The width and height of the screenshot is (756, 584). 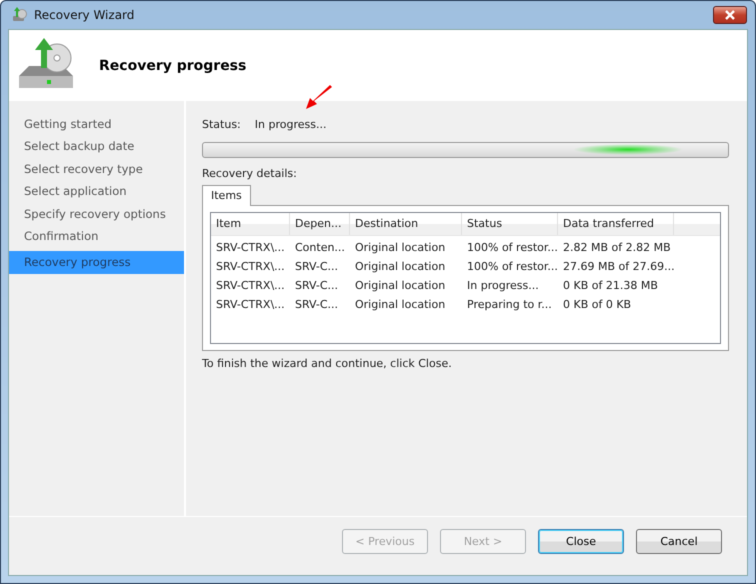 I want to click on table-cell-text: 0 KB of 21.38 MB, so click(x=610, y=286).